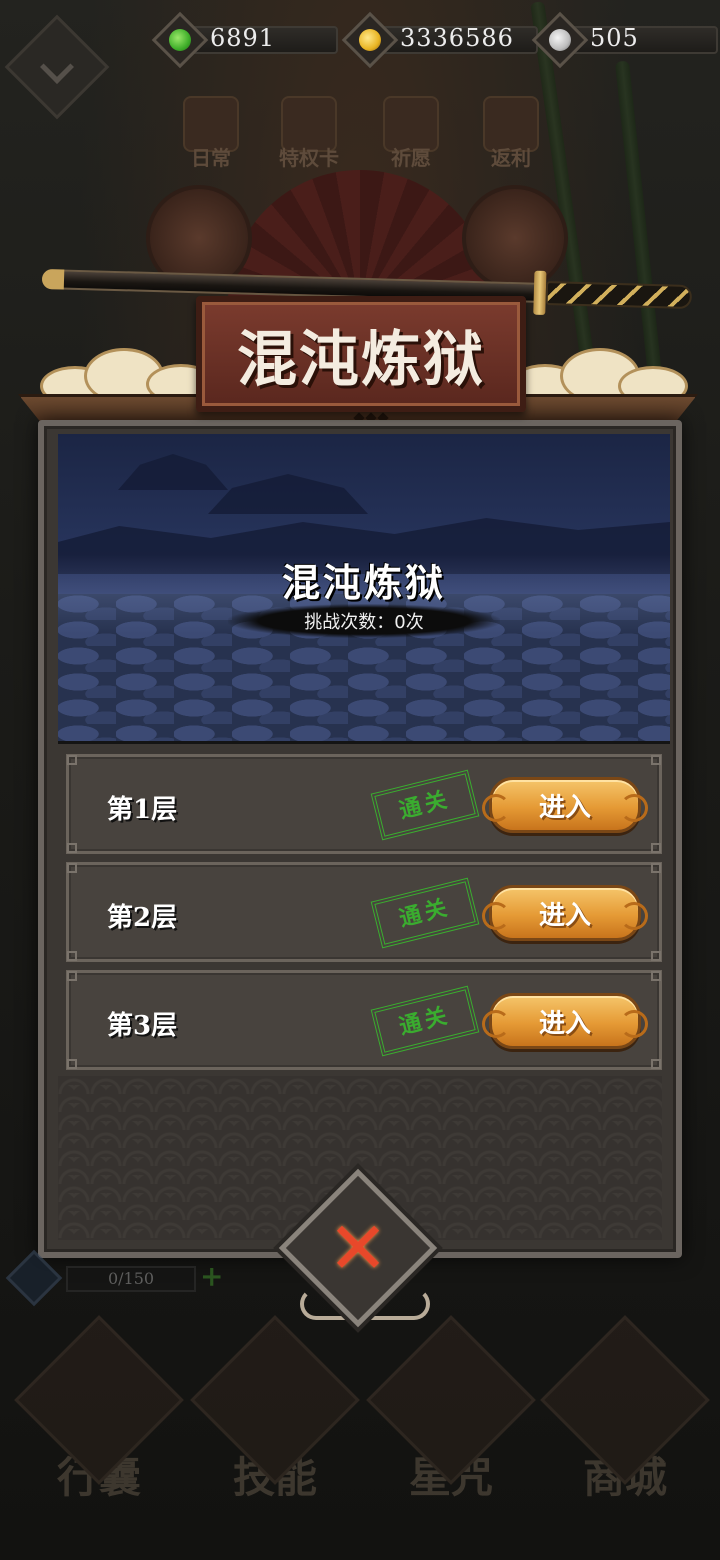  I want to click on silver-swirl-icon, so click(560, 40).